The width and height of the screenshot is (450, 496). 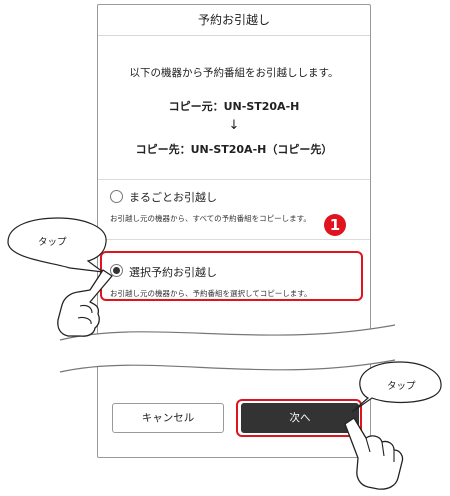 I want to click on tap-label-right: タップ, so click(x=401, y=386).